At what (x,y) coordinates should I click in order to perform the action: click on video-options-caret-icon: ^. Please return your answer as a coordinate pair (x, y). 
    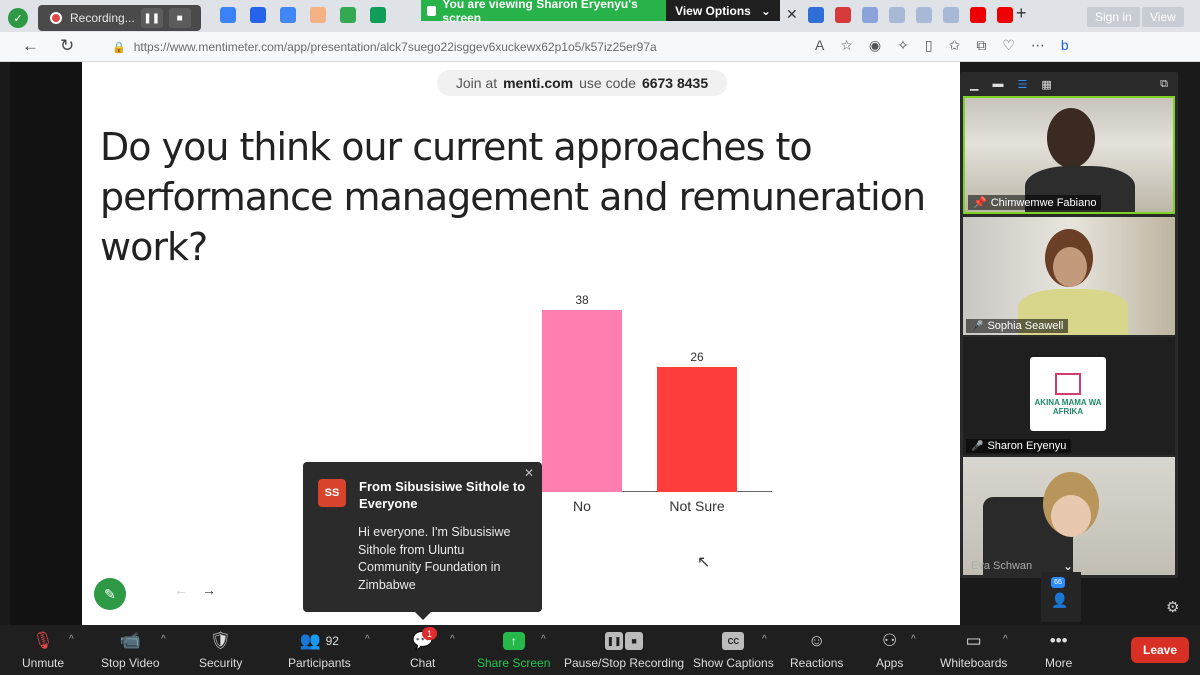
    Looking at the image, I should click on (163, 639).